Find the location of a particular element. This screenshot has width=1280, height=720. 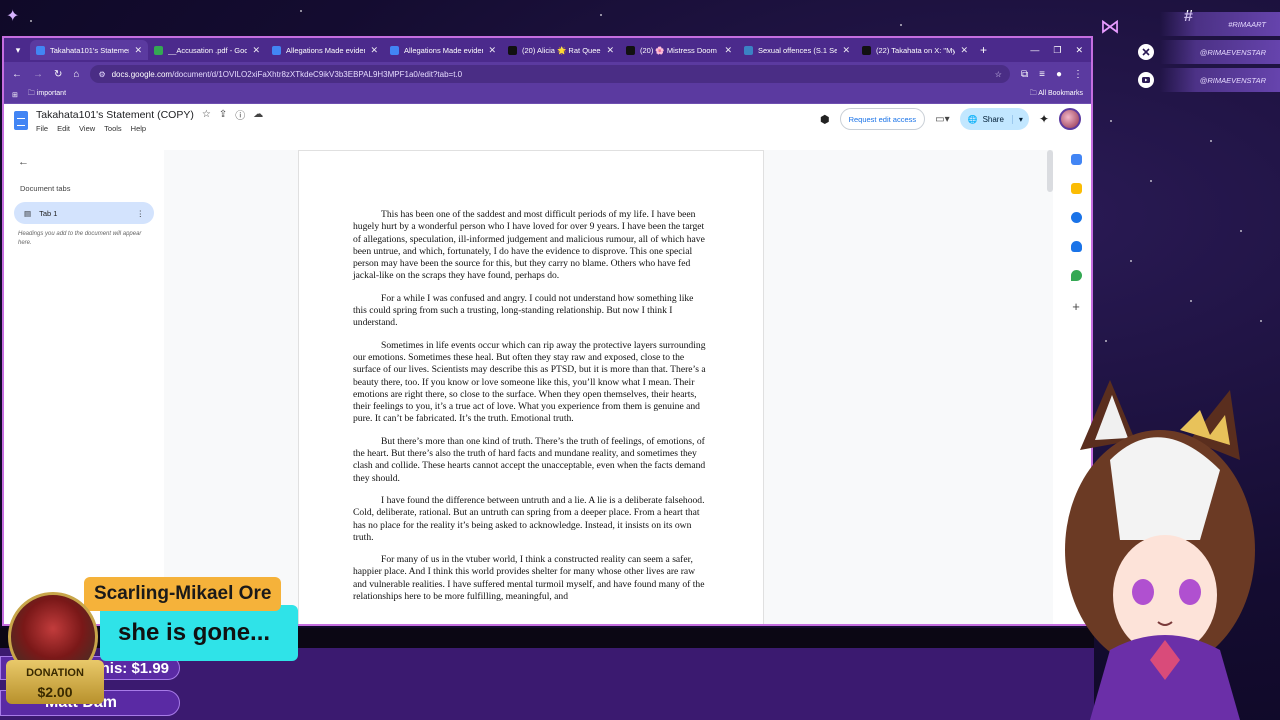

social-youtube: @RIMAEVENSTAR is located at coordinates (1208, 80).